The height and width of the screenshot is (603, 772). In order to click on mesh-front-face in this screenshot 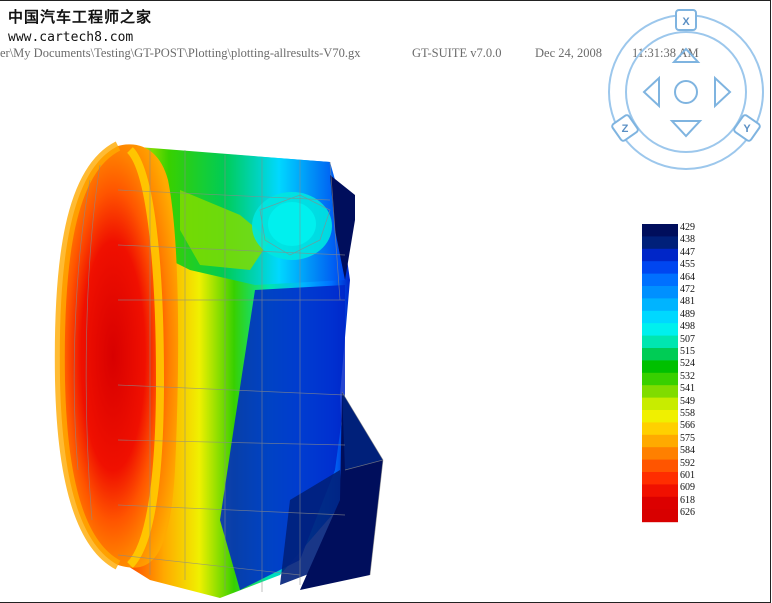, I will do `click(116, 355)`.